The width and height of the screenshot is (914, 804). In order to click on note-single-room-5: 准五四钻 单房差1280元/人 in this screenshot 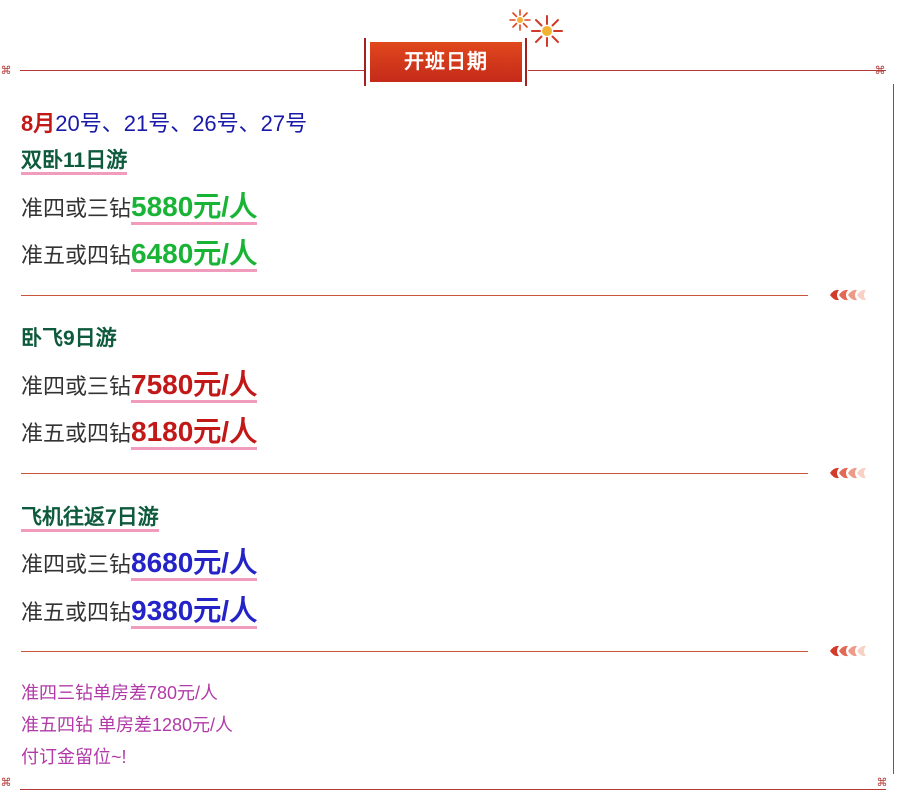, I will do `click(127, 725)`.